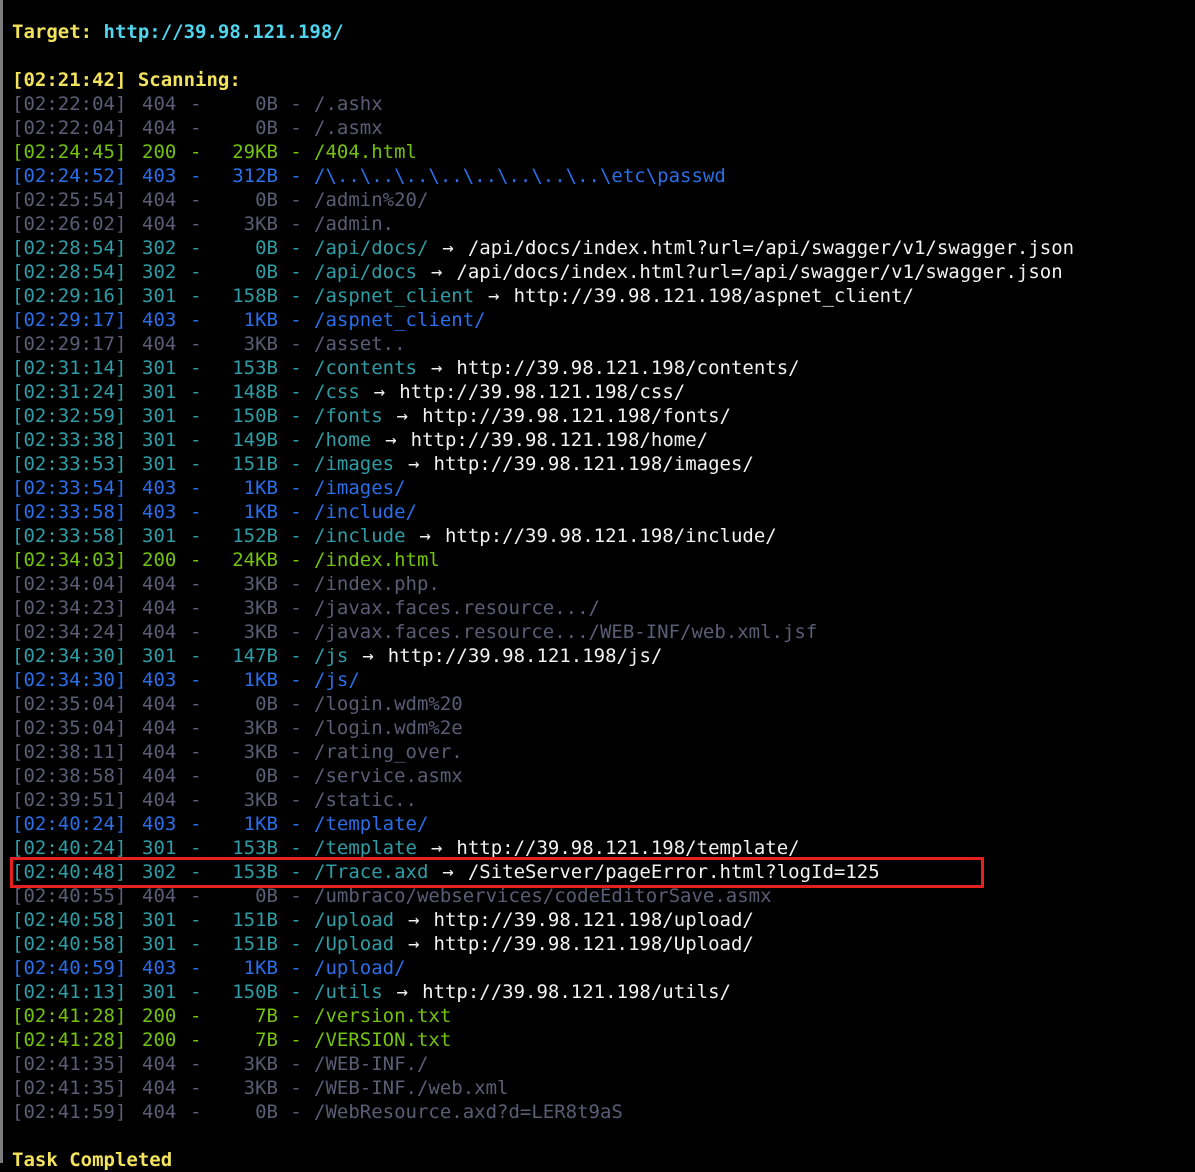 This screenshot has height=1172, width=1195. What do you see at coordinates (69, 416) in the screenshot?
I see `row-time: [02:32:59]` at bounding box center [69, 416].